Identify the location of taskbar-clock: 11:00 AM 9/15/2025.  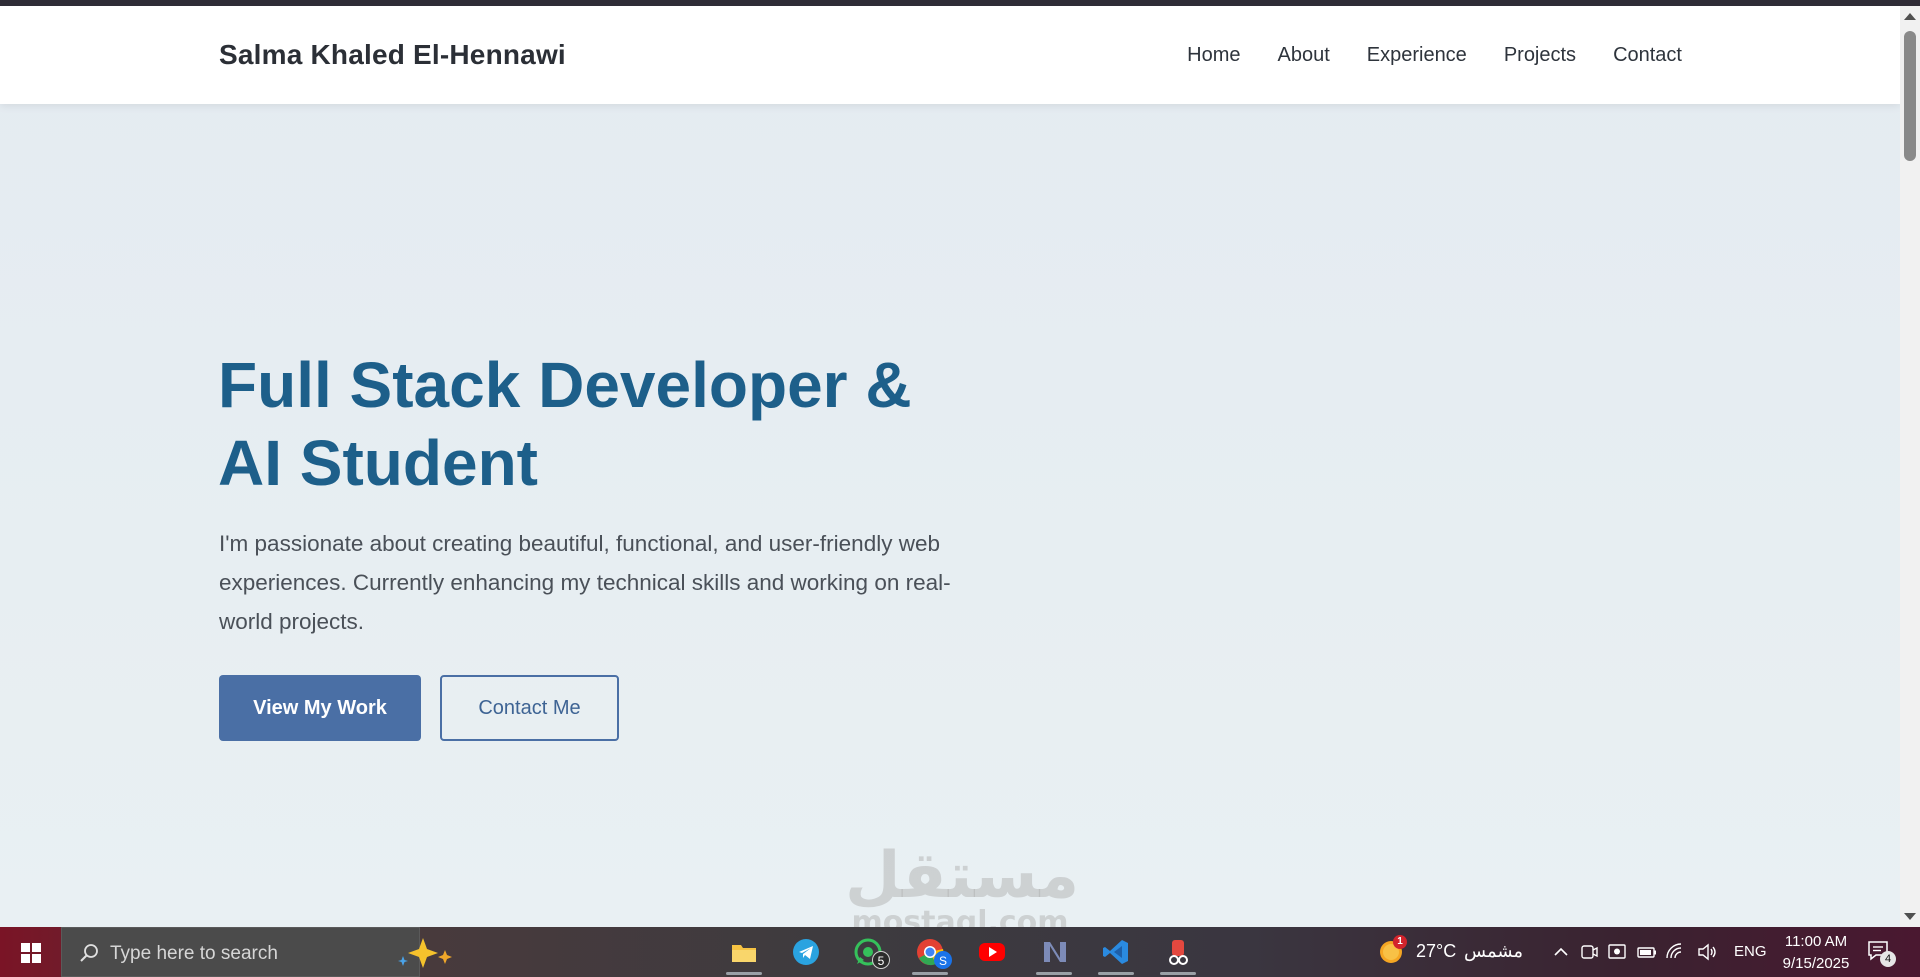
(1816, 953).